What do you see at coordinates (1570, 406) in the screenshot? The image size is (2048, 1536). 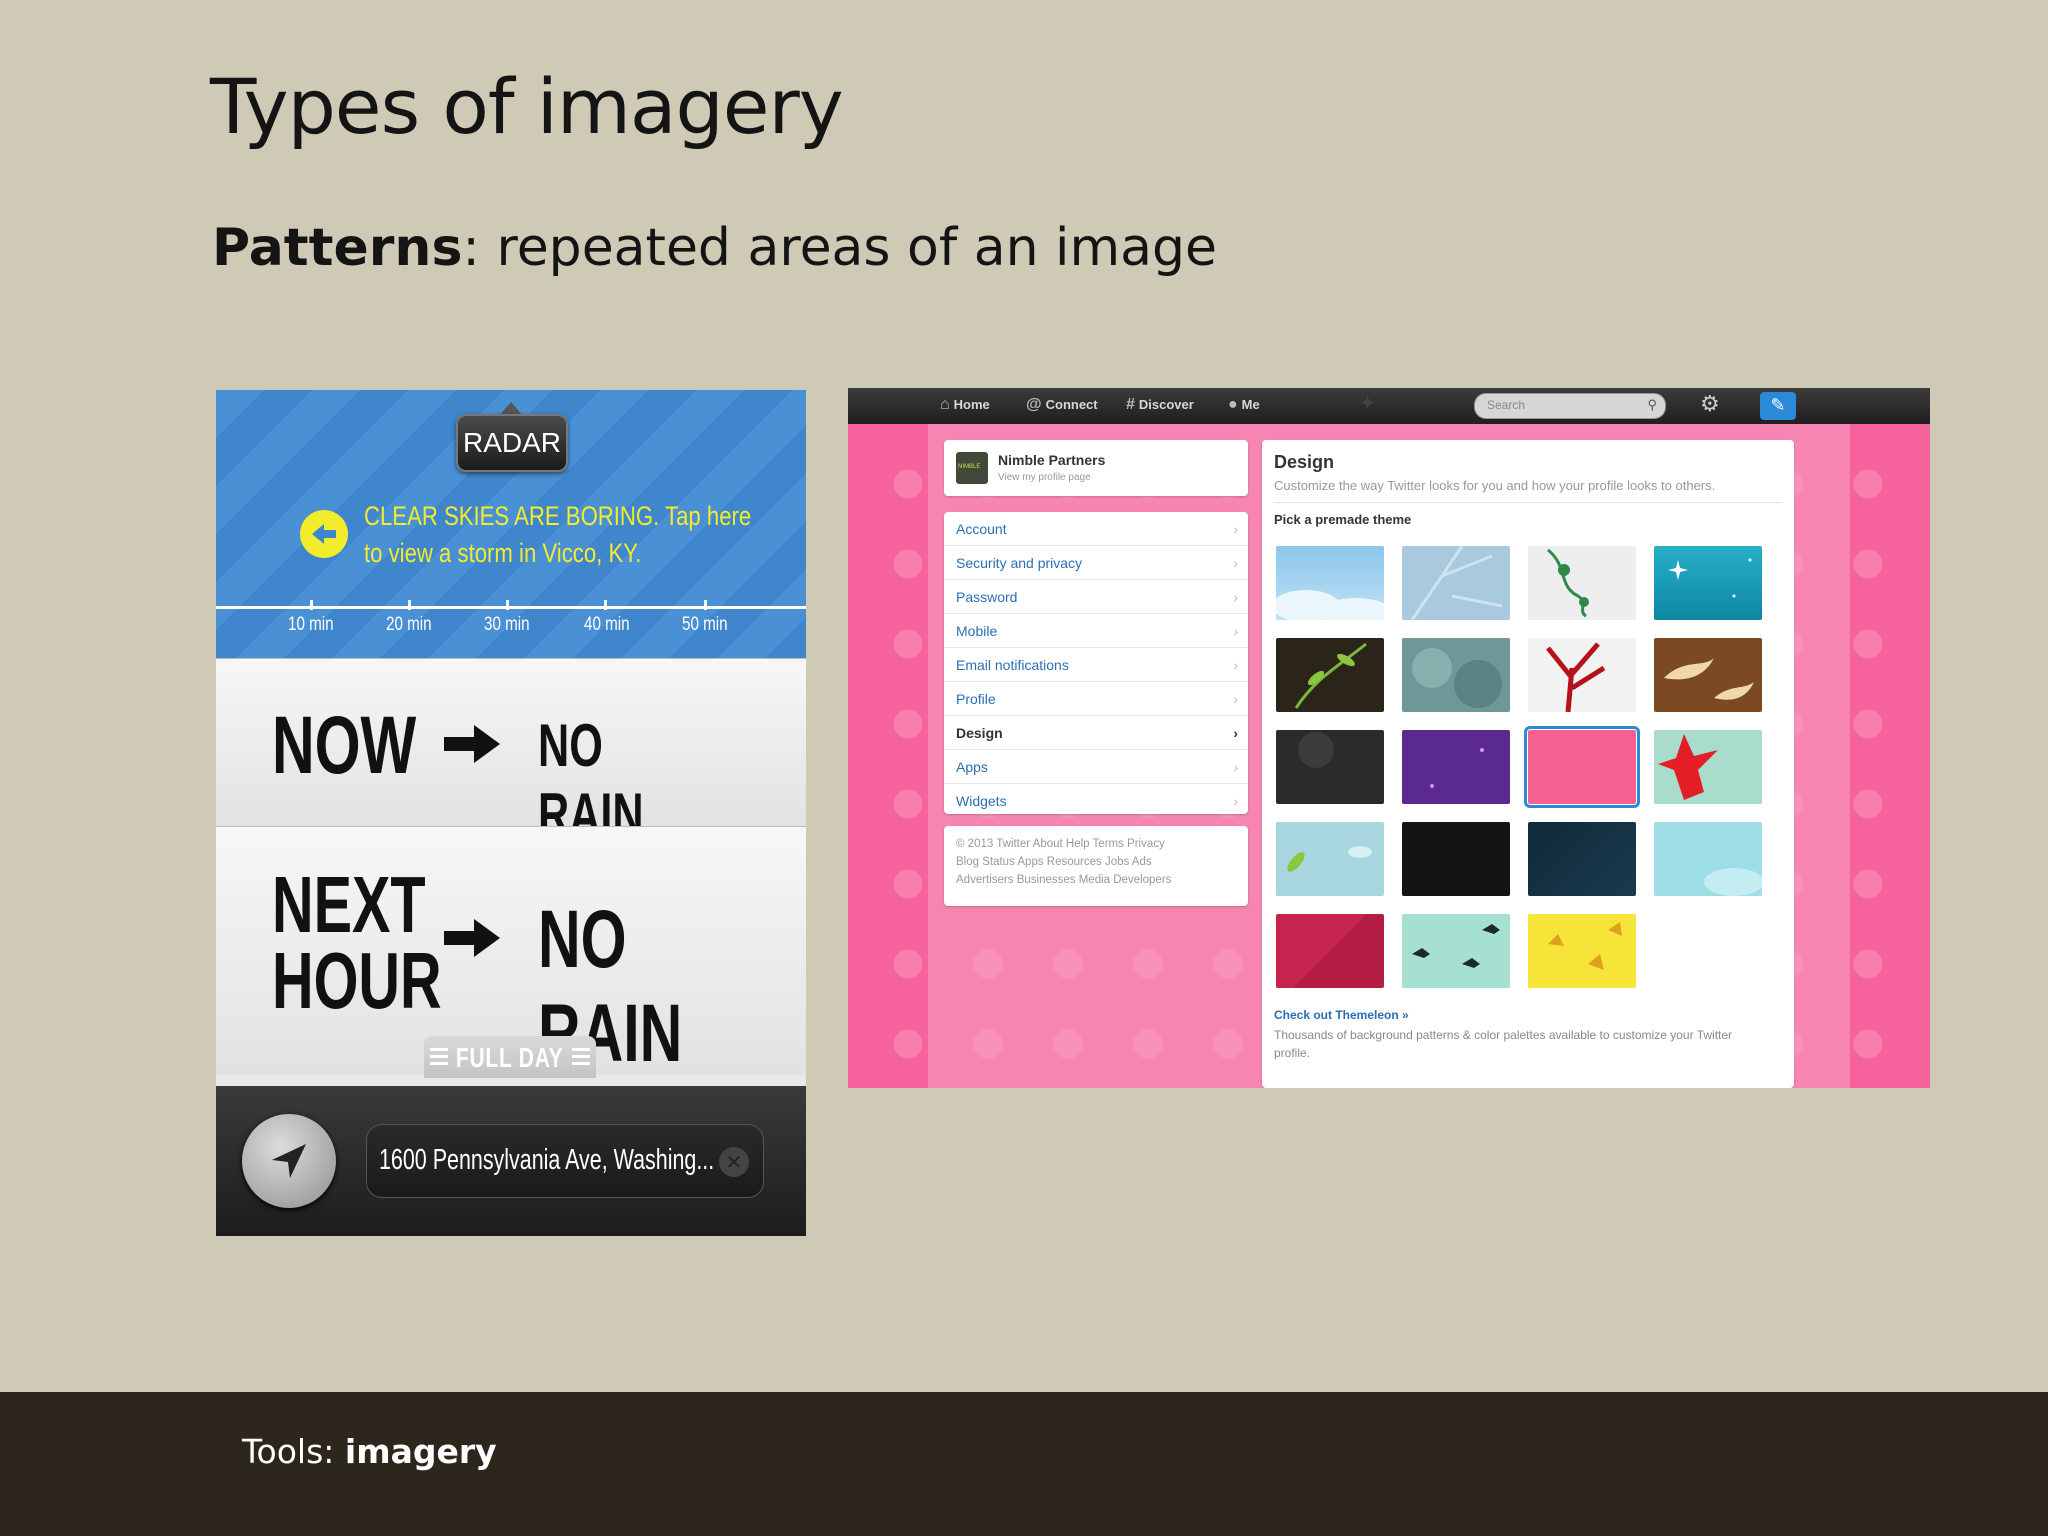 I see `search-input: Search ⚲` at bounding box center [1570, 406].